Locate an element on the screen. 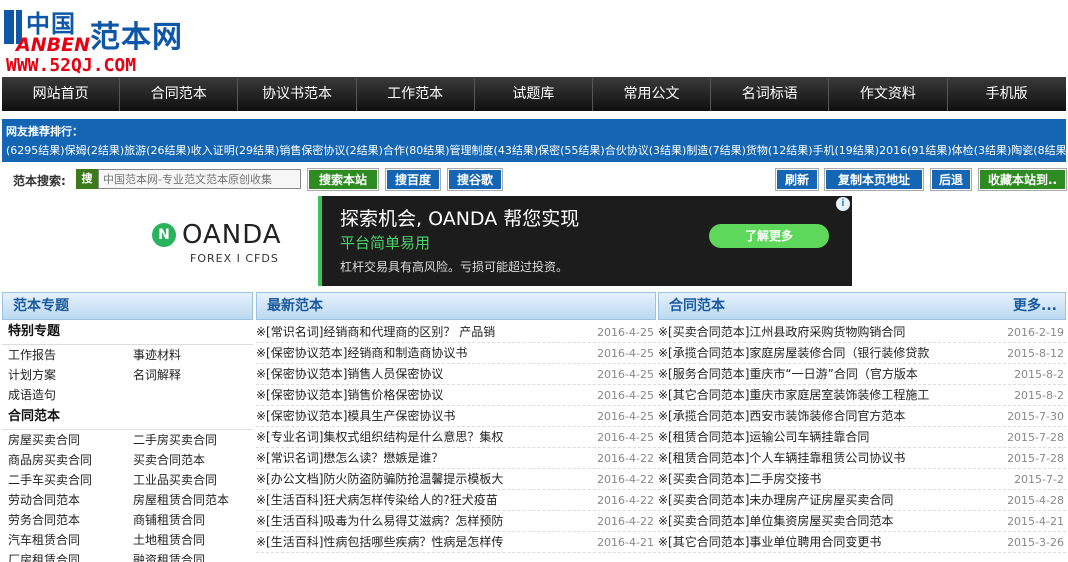 The image size is (1068, 562). nav-mobile: 手机版 is located at coordinates (1007, 94).